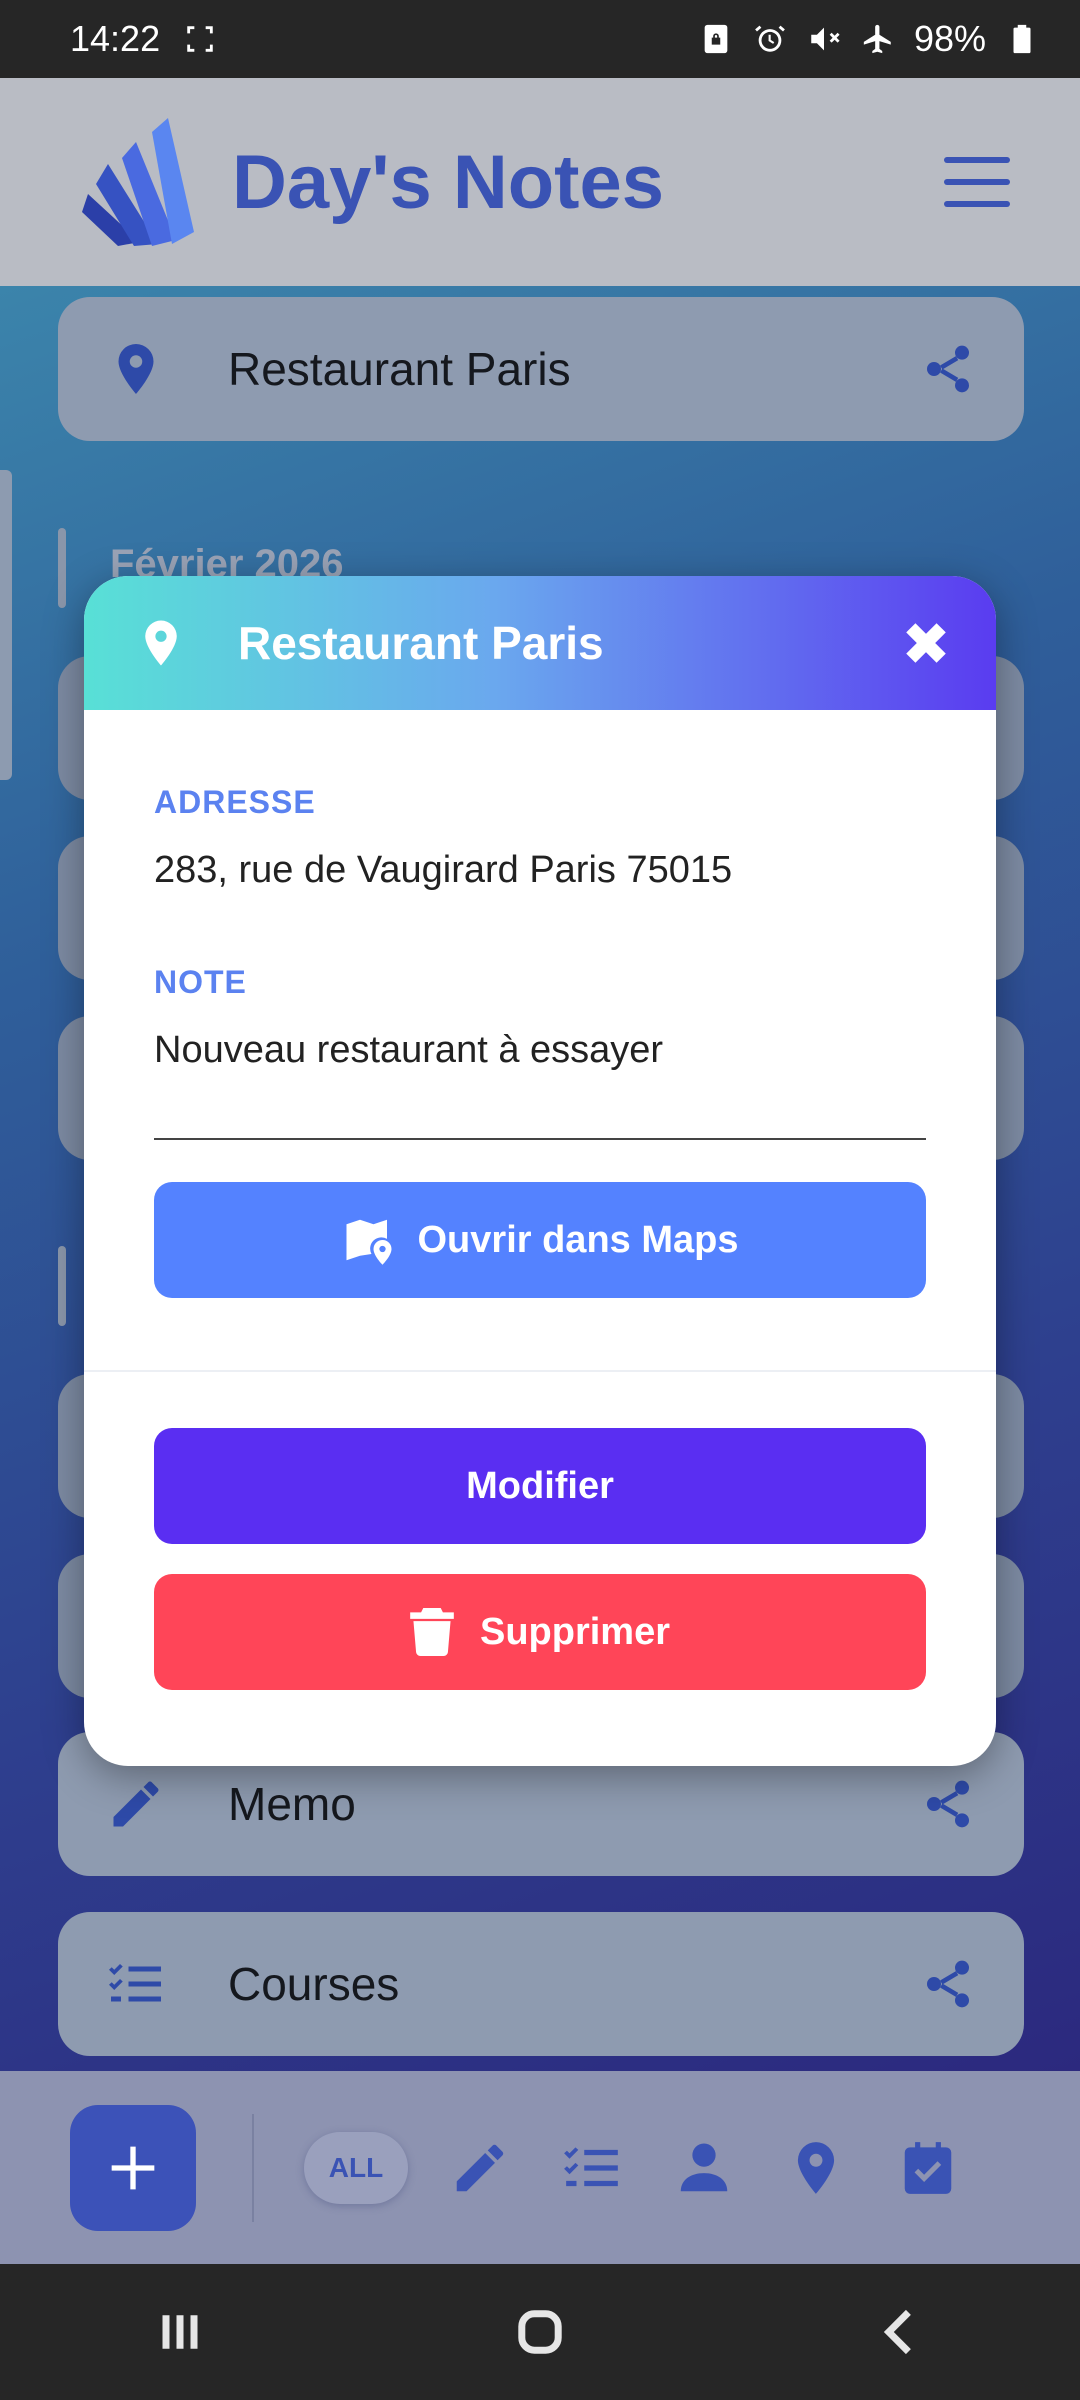  I want to click on address-label: ADRESSE, so click(235, 802).